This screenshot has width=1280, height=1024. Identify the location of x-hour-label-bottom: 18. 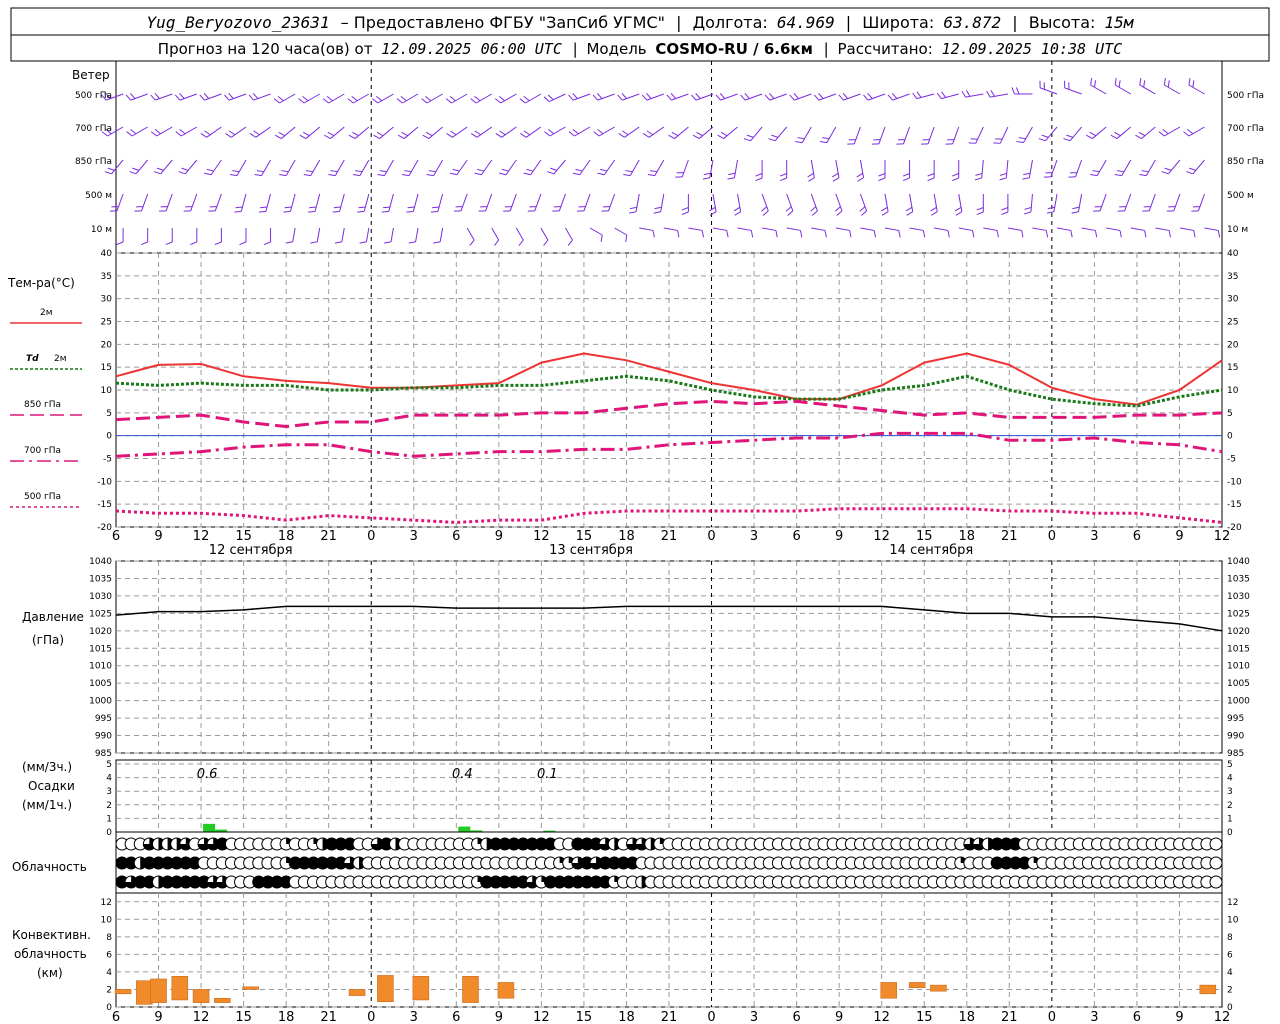
(626, 1017).